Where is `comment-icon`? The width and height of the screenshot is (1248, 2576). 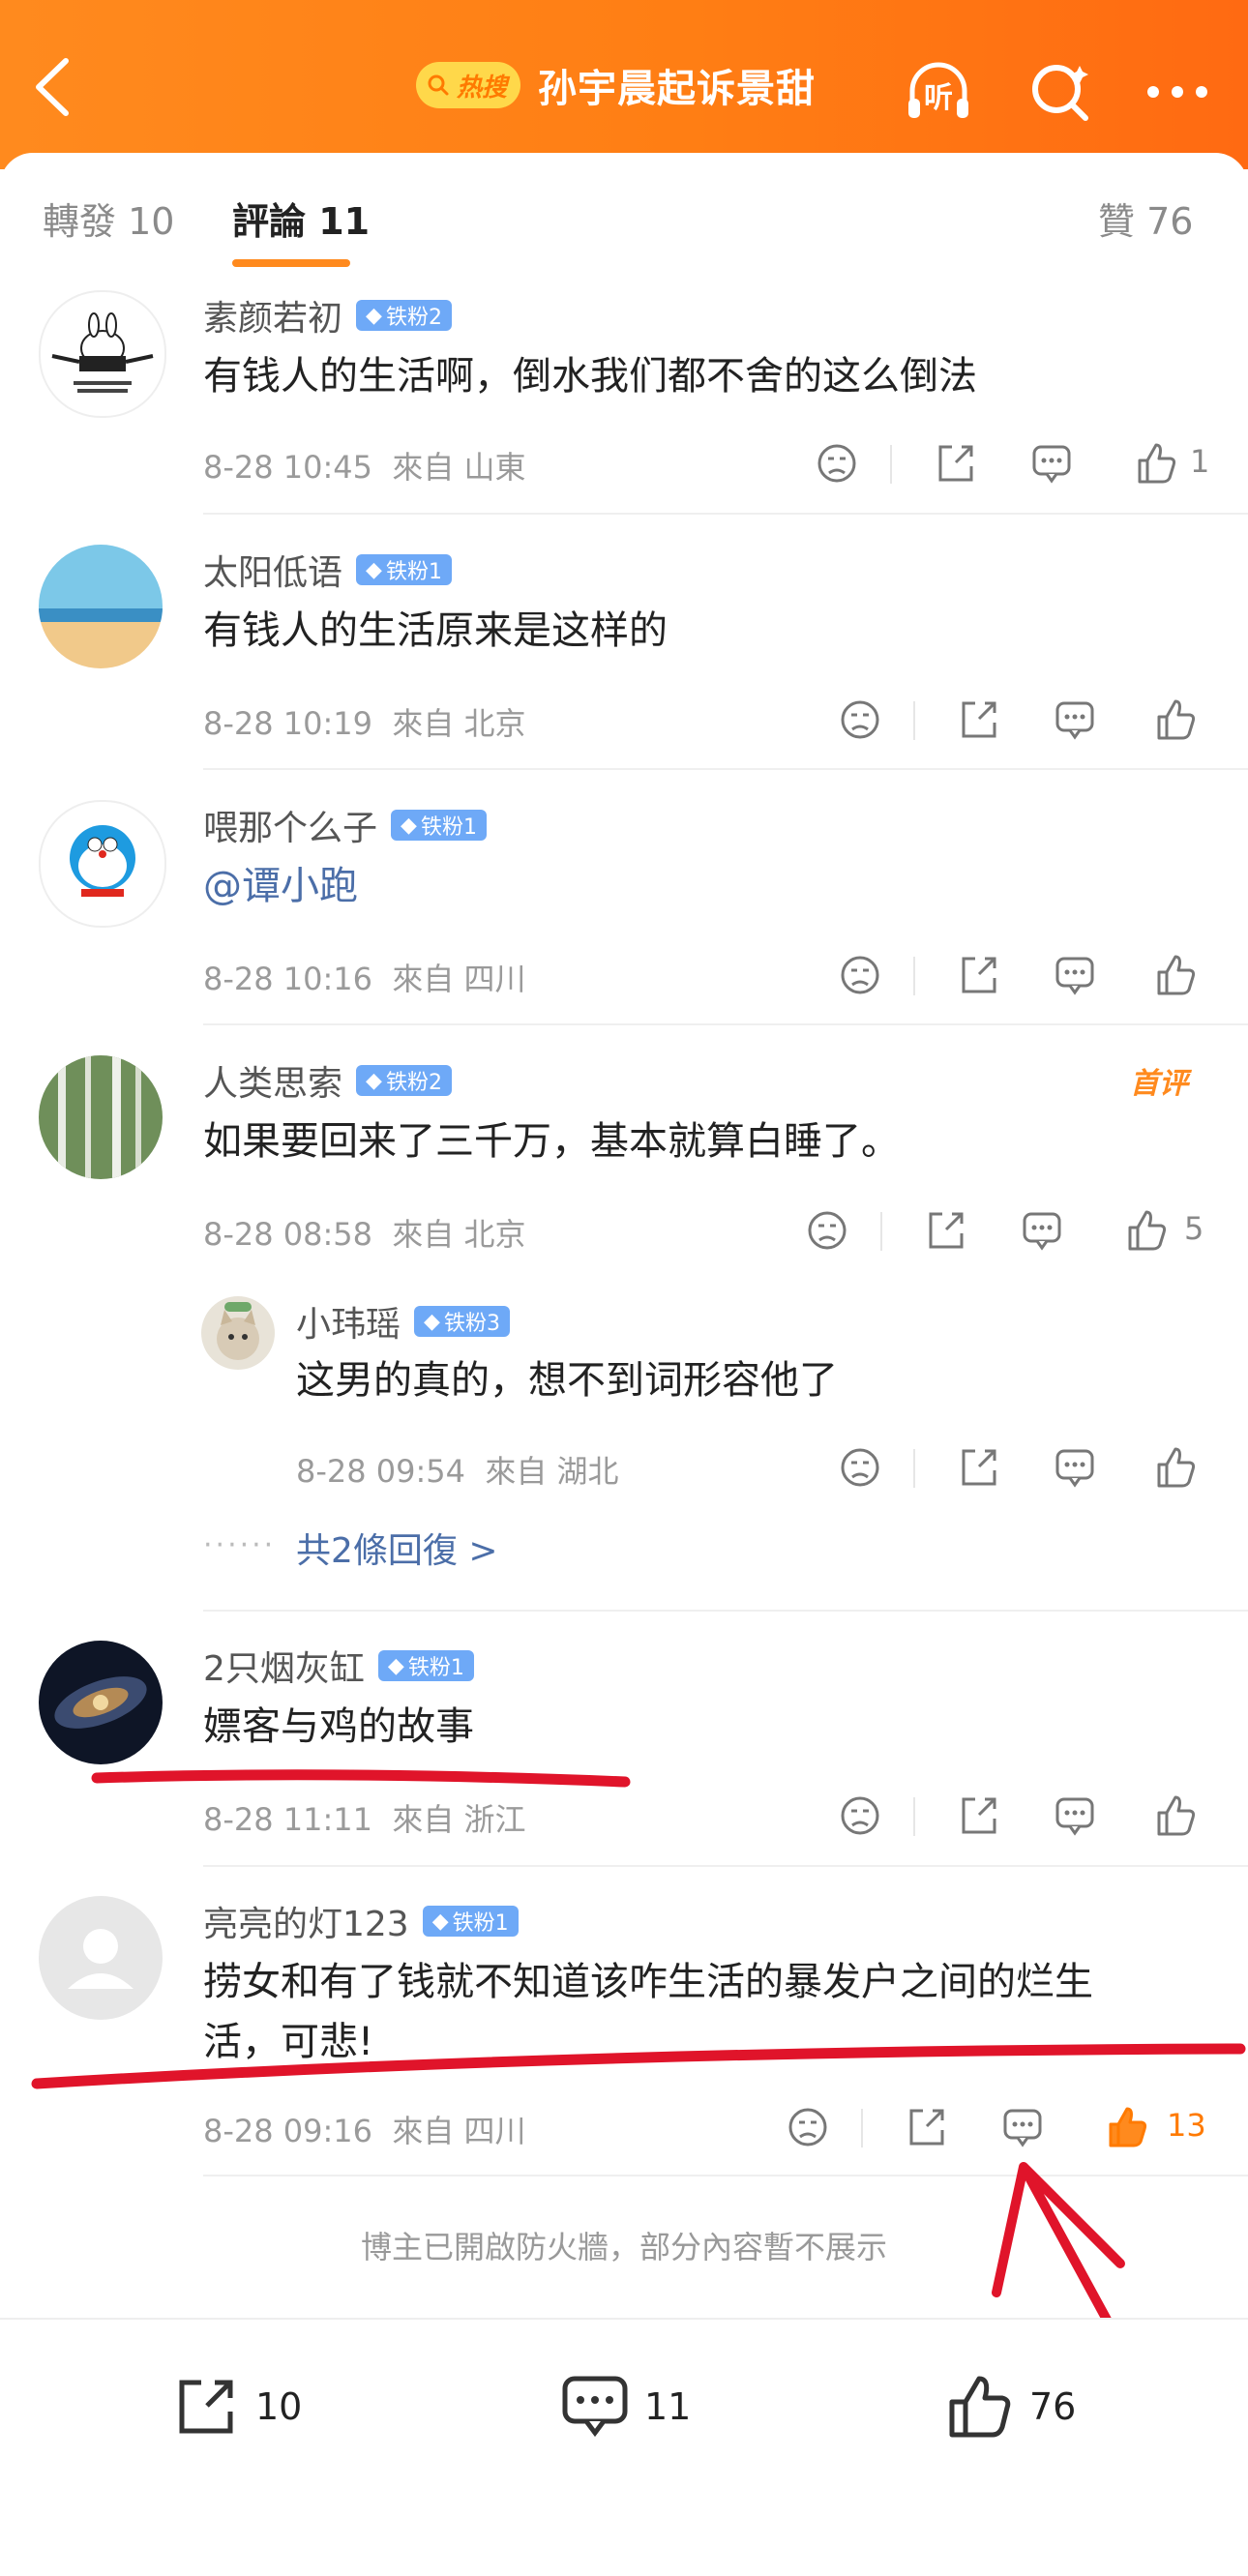
comment-icon is located at coordinates (595, 2407).